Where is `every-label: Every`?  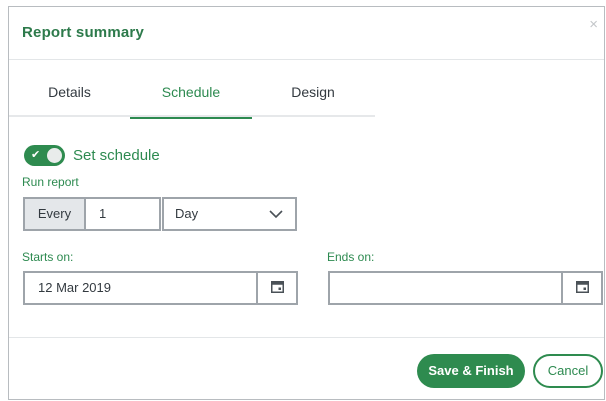 every-label: Every is located at coordinates (53, 214).